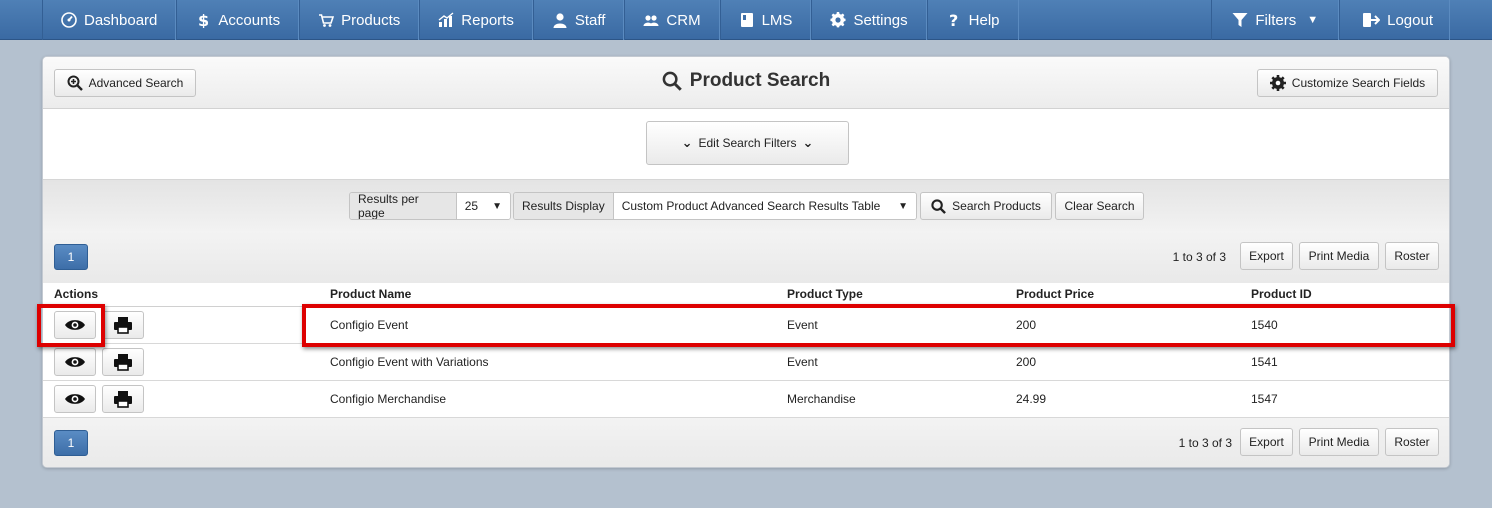  Describe the element at coordinates (1281, 294) in the screenshot. I see `column-header-product-id: Product ID` at that location.